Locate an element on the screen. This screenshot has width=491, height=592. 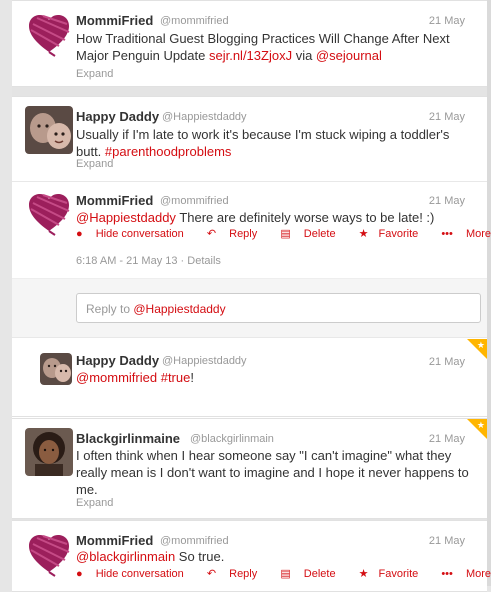
scrollbar is located at coordinates (489, 293).